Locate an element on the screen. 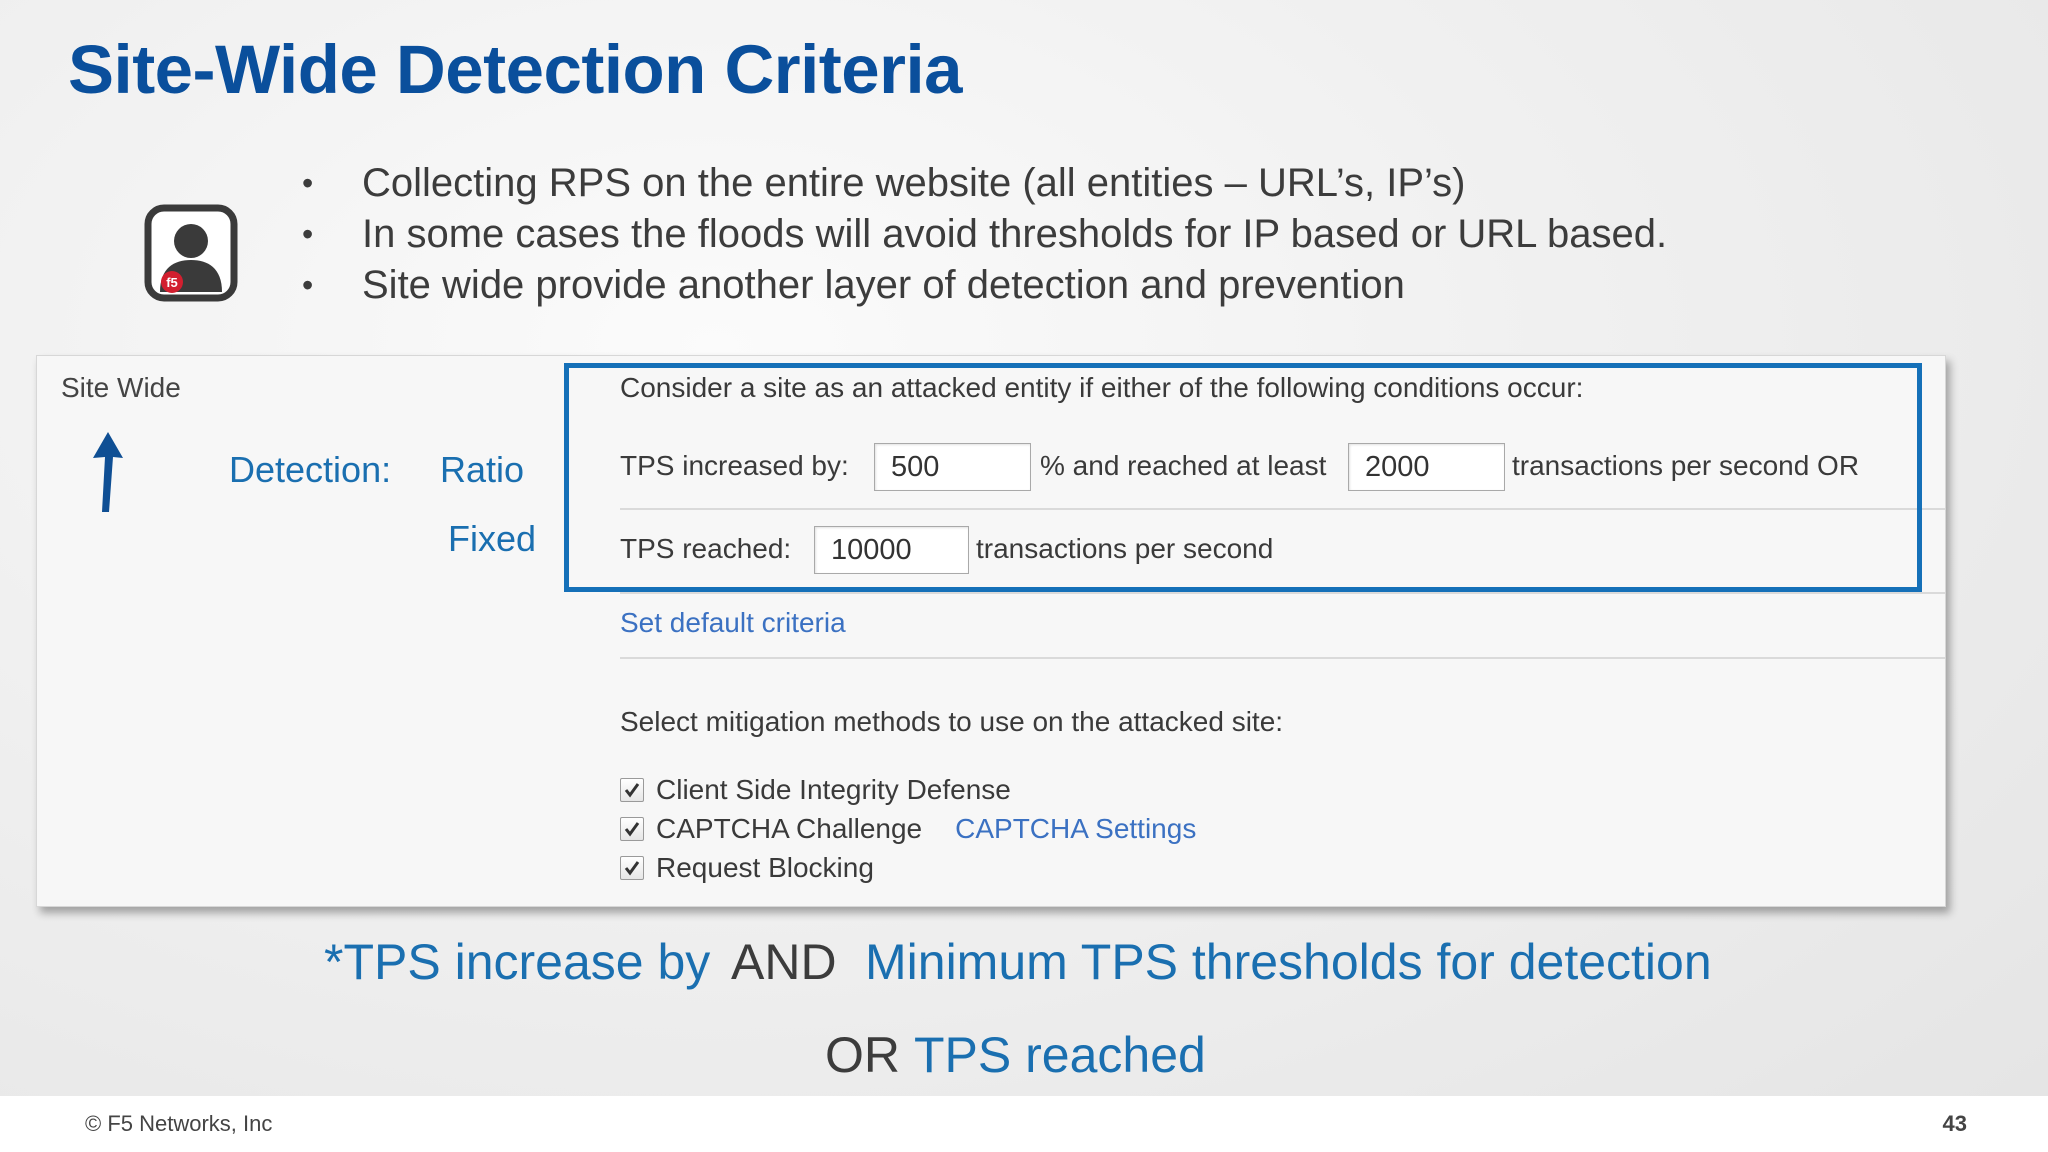  mitigation-option-csid: Client Side Integrity Defense is located at coordinates (815, 790).